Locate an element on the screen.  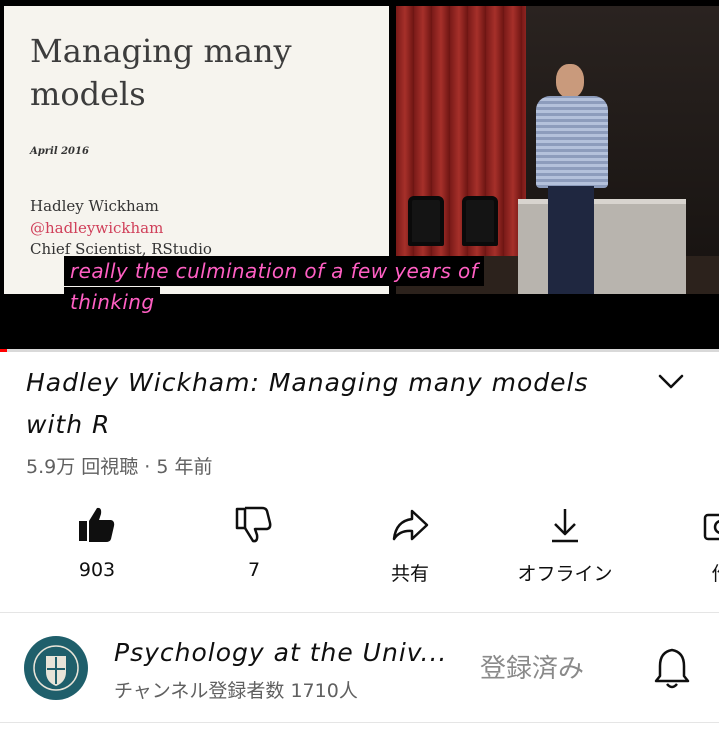
expand-description-button is located at coordinates (671, 381).